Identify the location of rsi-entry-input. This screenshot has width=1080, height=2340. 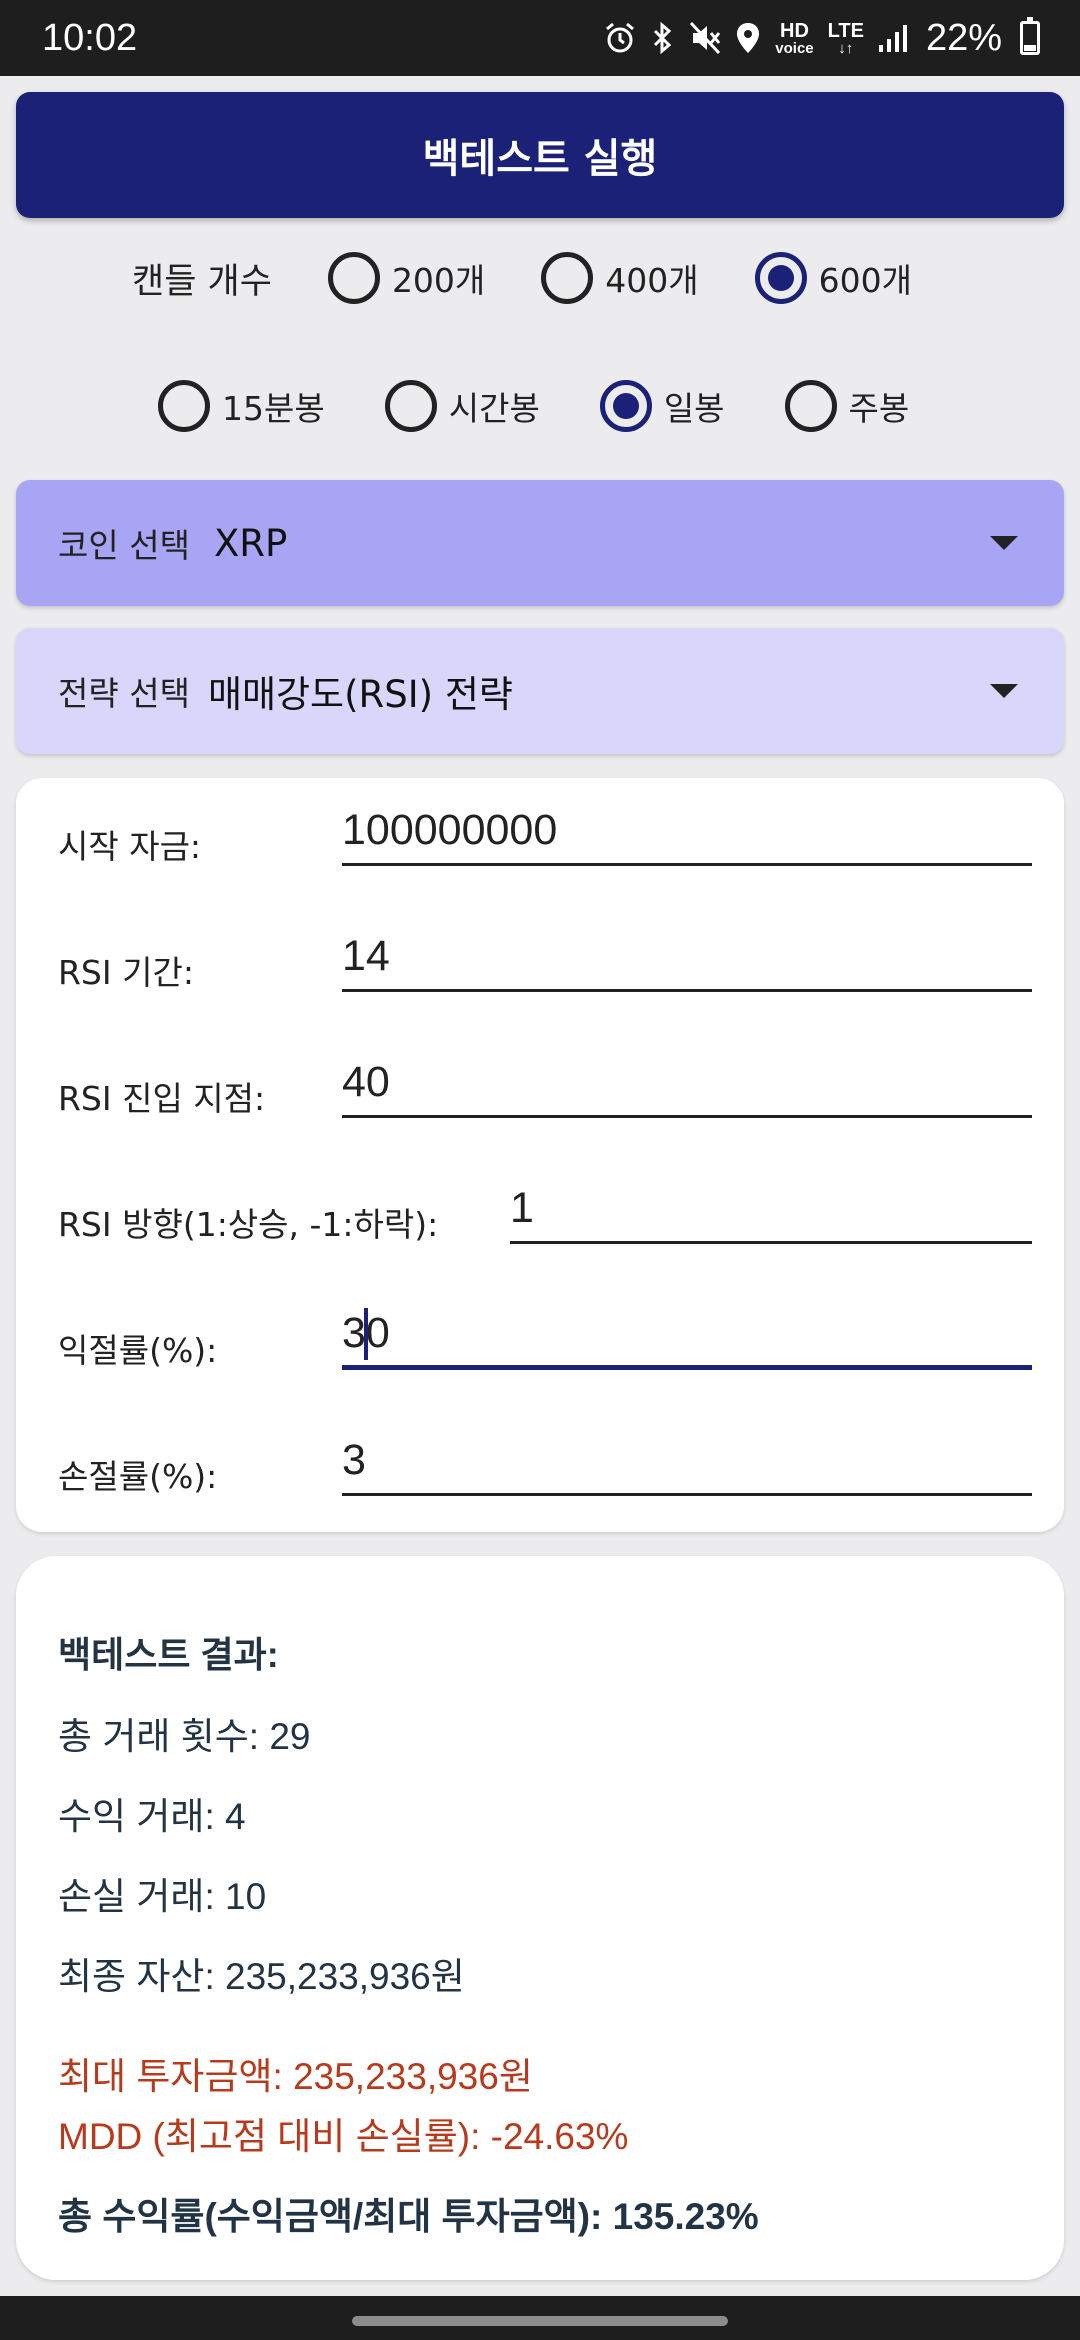
(687, 1082).